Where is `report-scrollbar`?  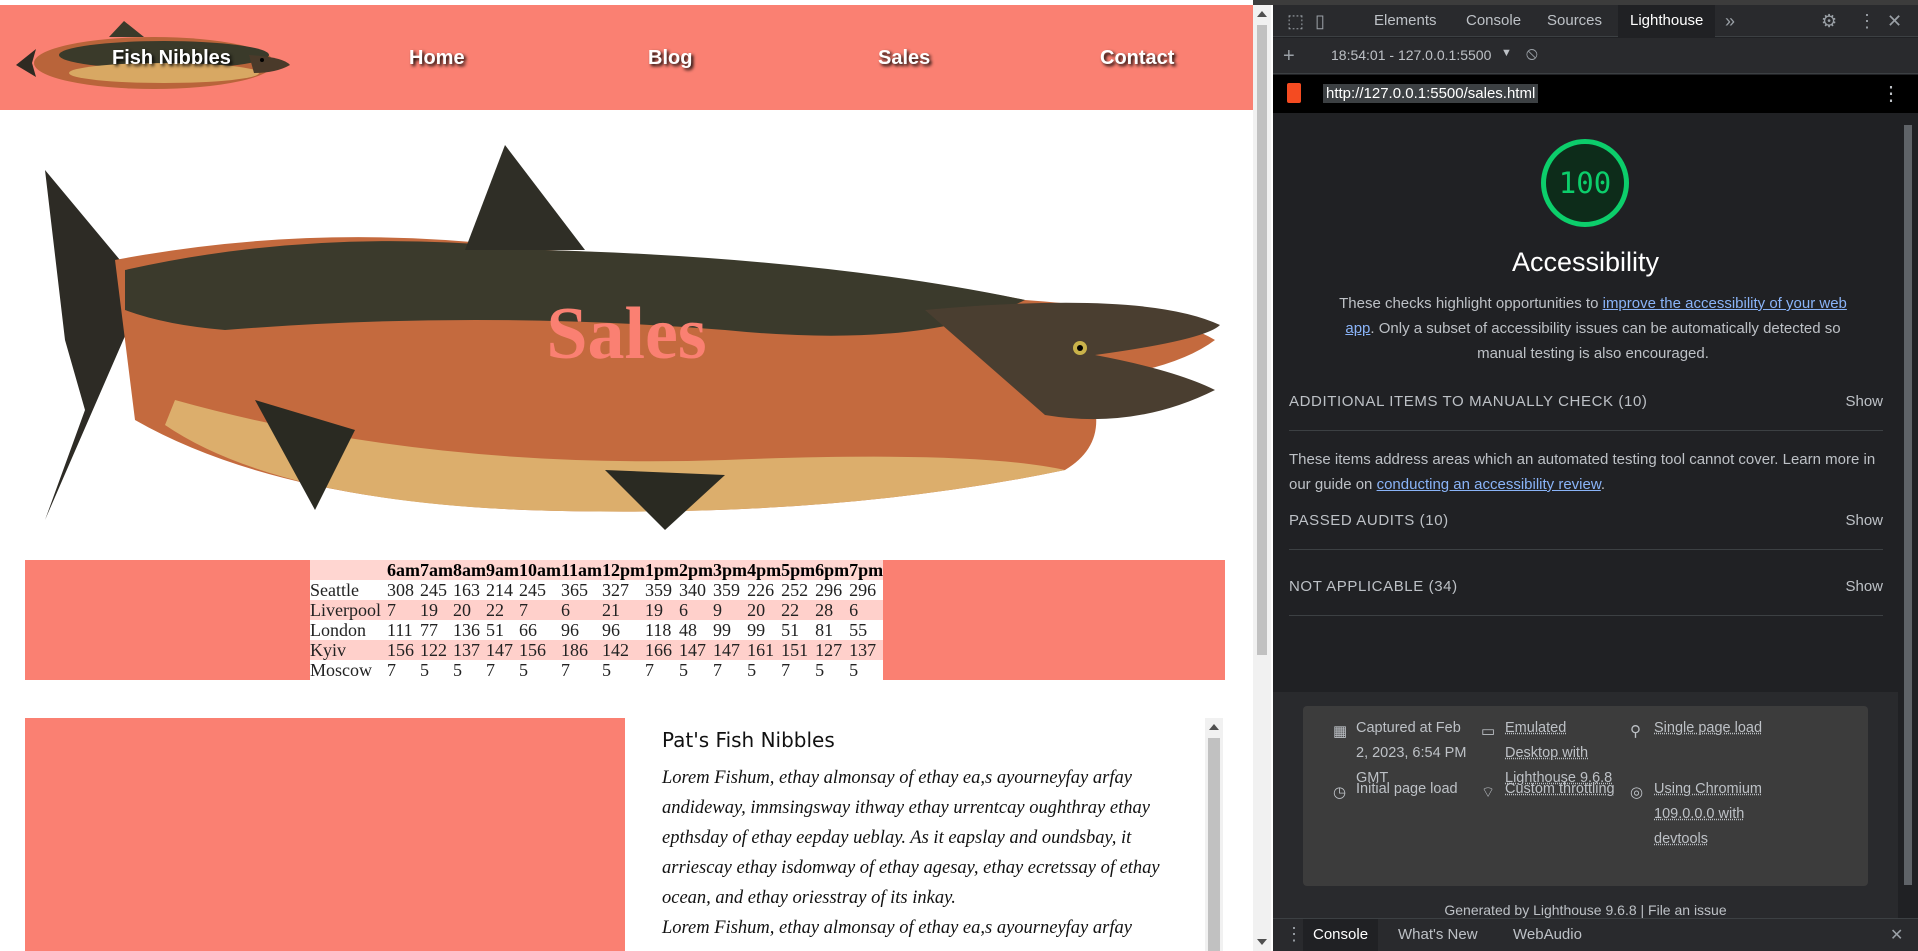
report-scrollbar is located at coordinates (1908, 515).